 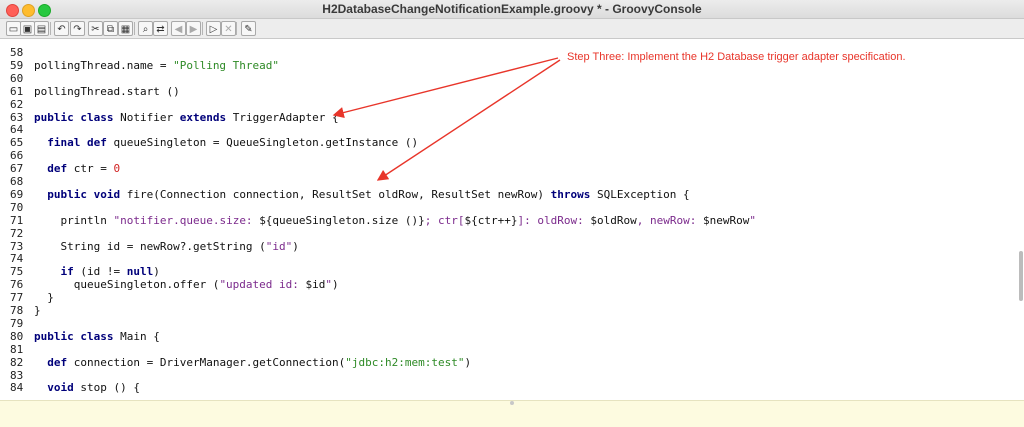 What do you see at coordinates (140, 272) in the screenshot?
I see `code-token: null` at bounding box center [140, 272].